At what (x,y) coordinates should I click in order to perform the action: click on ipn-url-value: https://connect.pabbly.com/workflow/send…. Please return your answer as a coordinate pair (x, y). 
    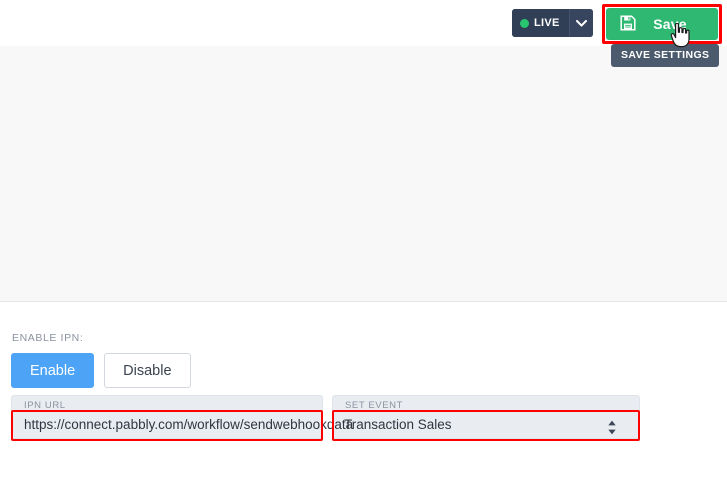
    Looking at the image, I should click on (189, 424).